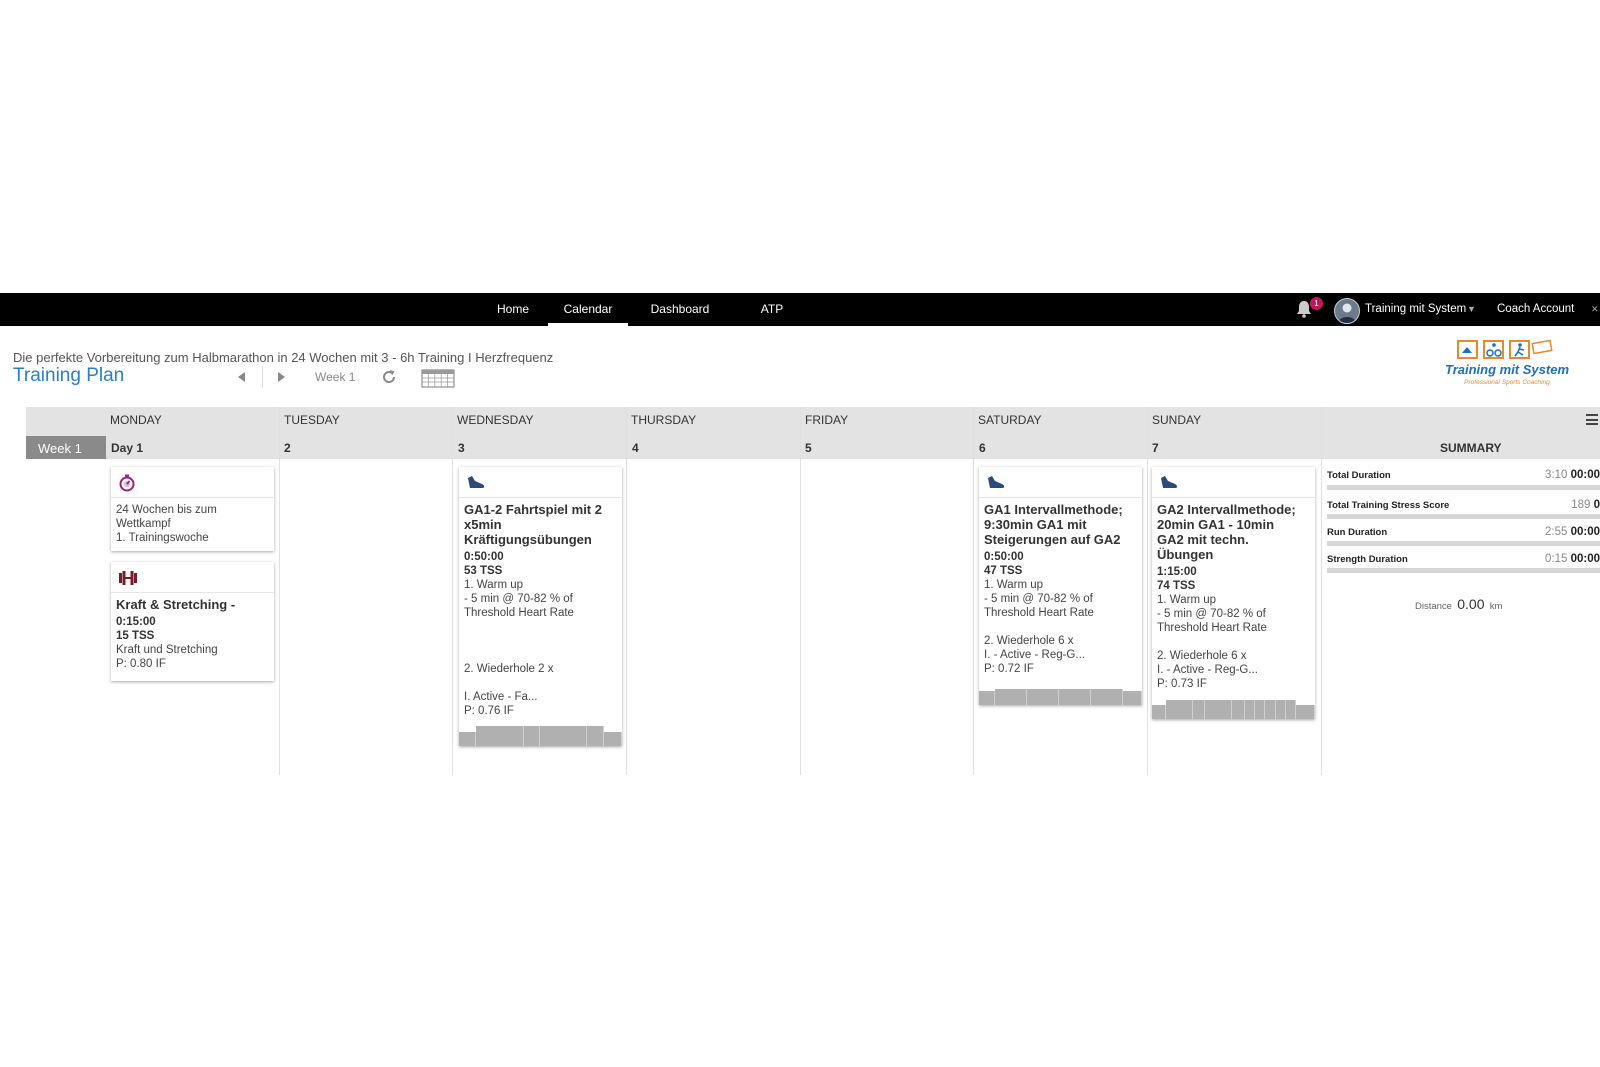  I want to click on summary-label: Run Duration, so click(1357, 532).